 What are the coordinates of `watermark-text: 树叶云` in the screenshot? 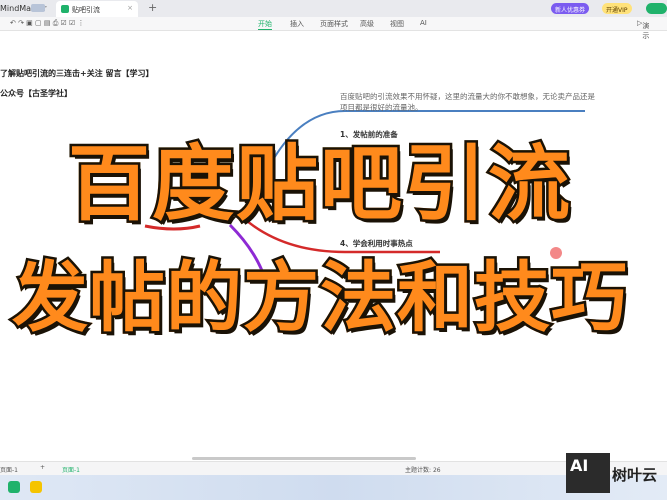 It's located at (635, 475).